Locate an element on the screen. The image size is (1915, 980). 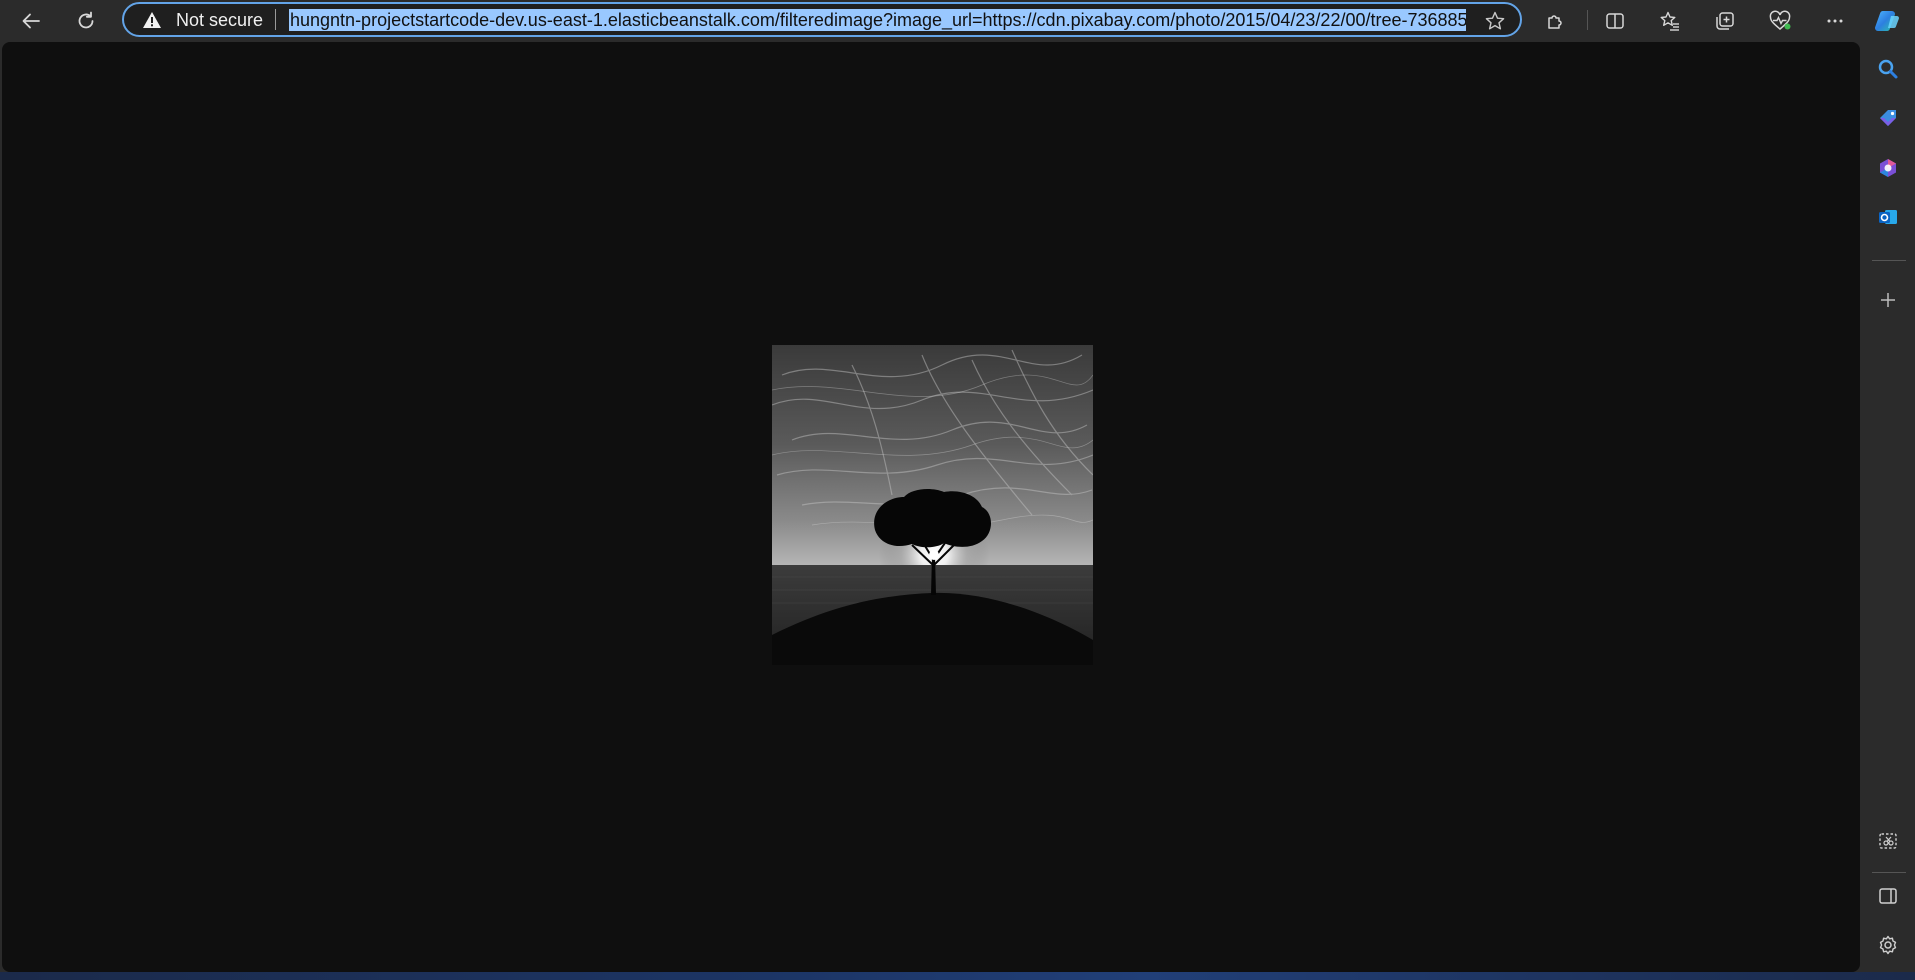
settings-icon is located at coordinates (1888, 945).